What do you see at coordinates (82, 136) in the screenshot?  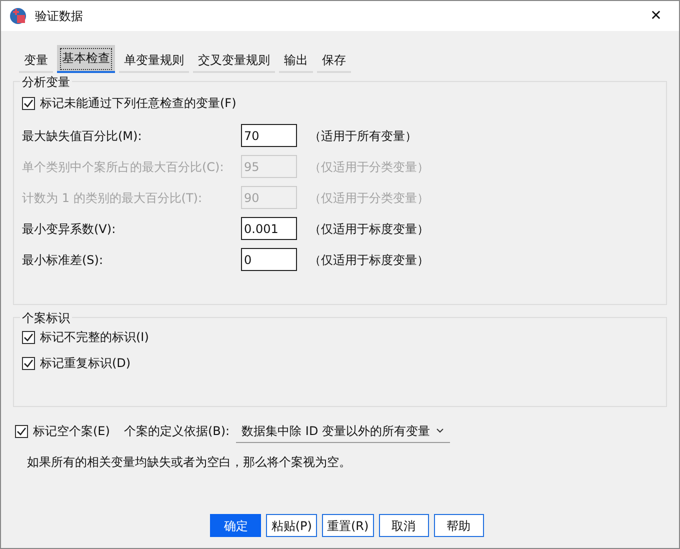 I see `field-label: 最大缺失值百分比(M):` at bounding box center [82, 136].